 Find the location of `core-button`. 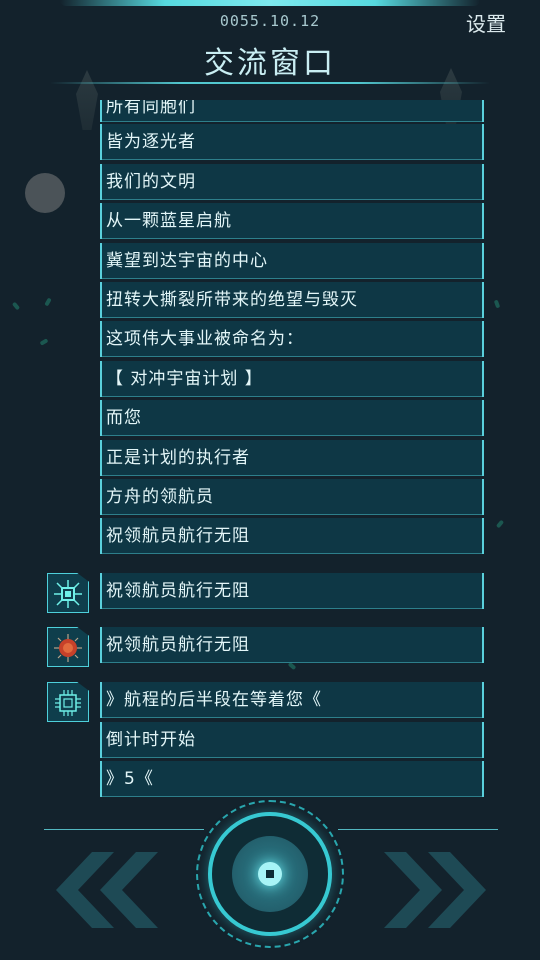

core-button is located at coordinates (270, 874).